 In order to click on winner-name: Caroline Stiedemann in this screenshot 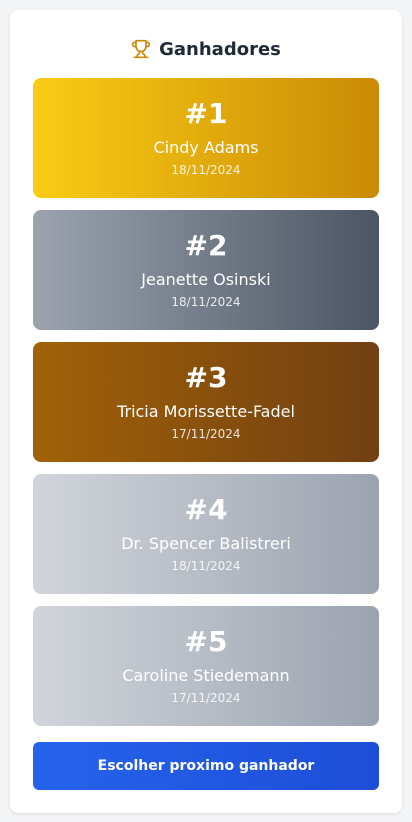, I will do `click(206, 675)`.